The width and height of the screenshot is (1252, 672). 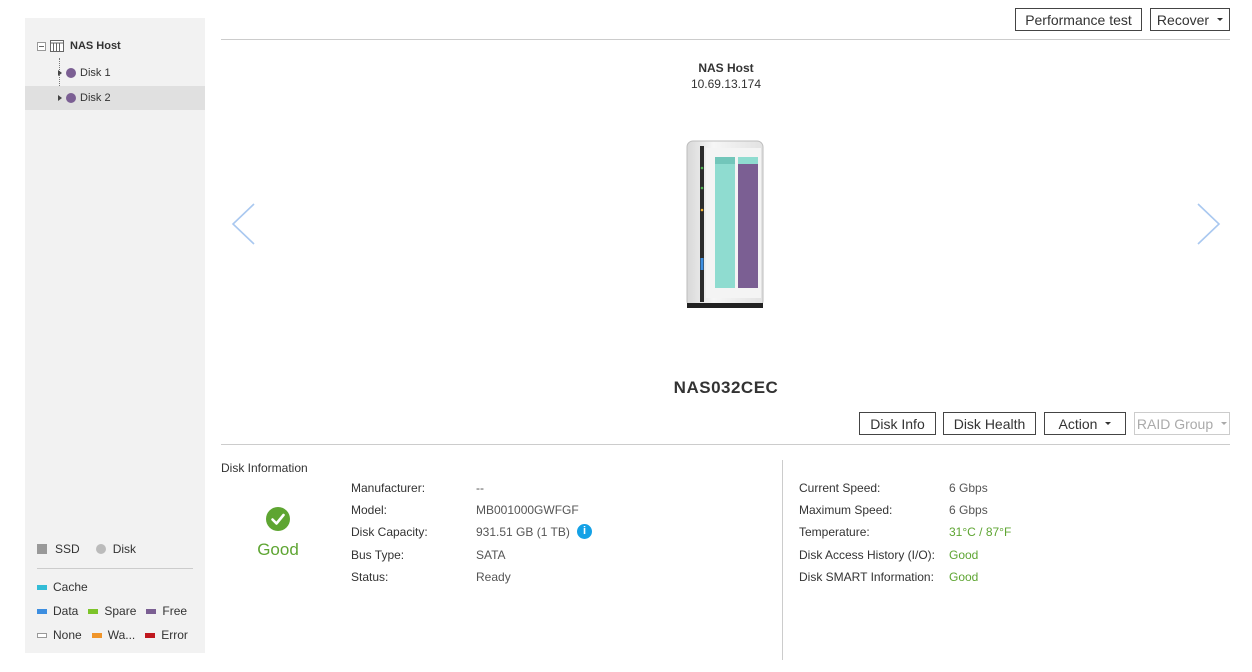 What do you see at coordinates (150, 635) in the screenshot?
I see `error-swatch-icon` at bounding box center [150, 635].